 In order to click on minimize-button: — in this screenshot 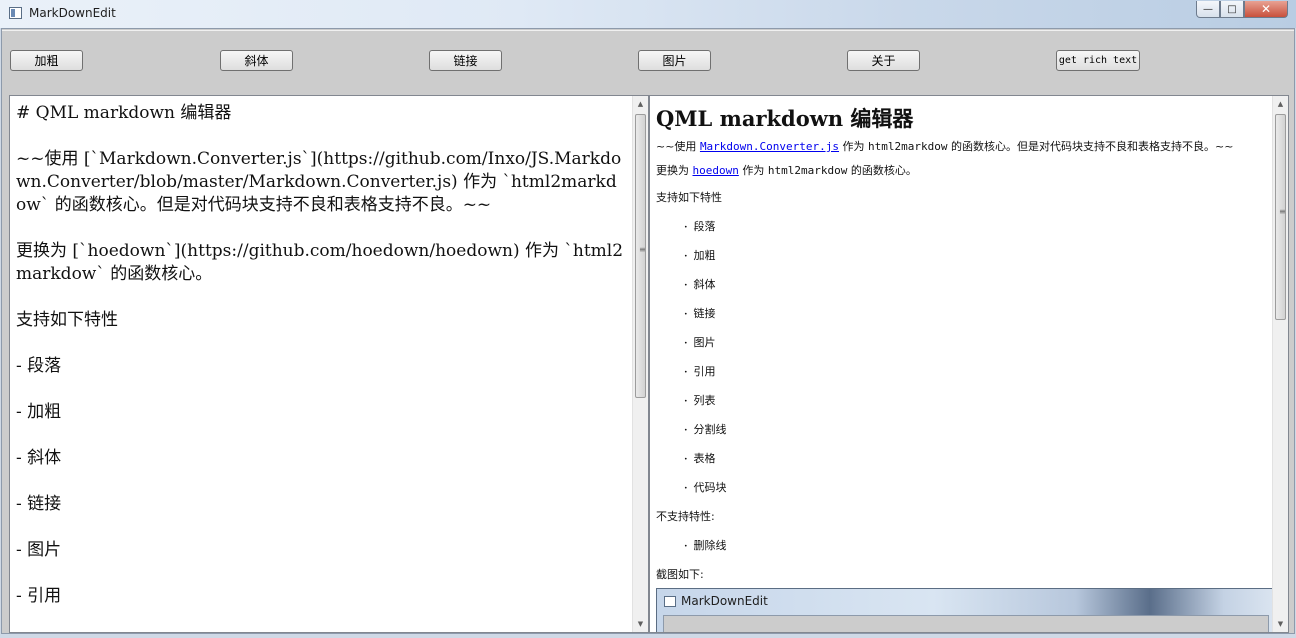, I will do `click(1208, 9)`.